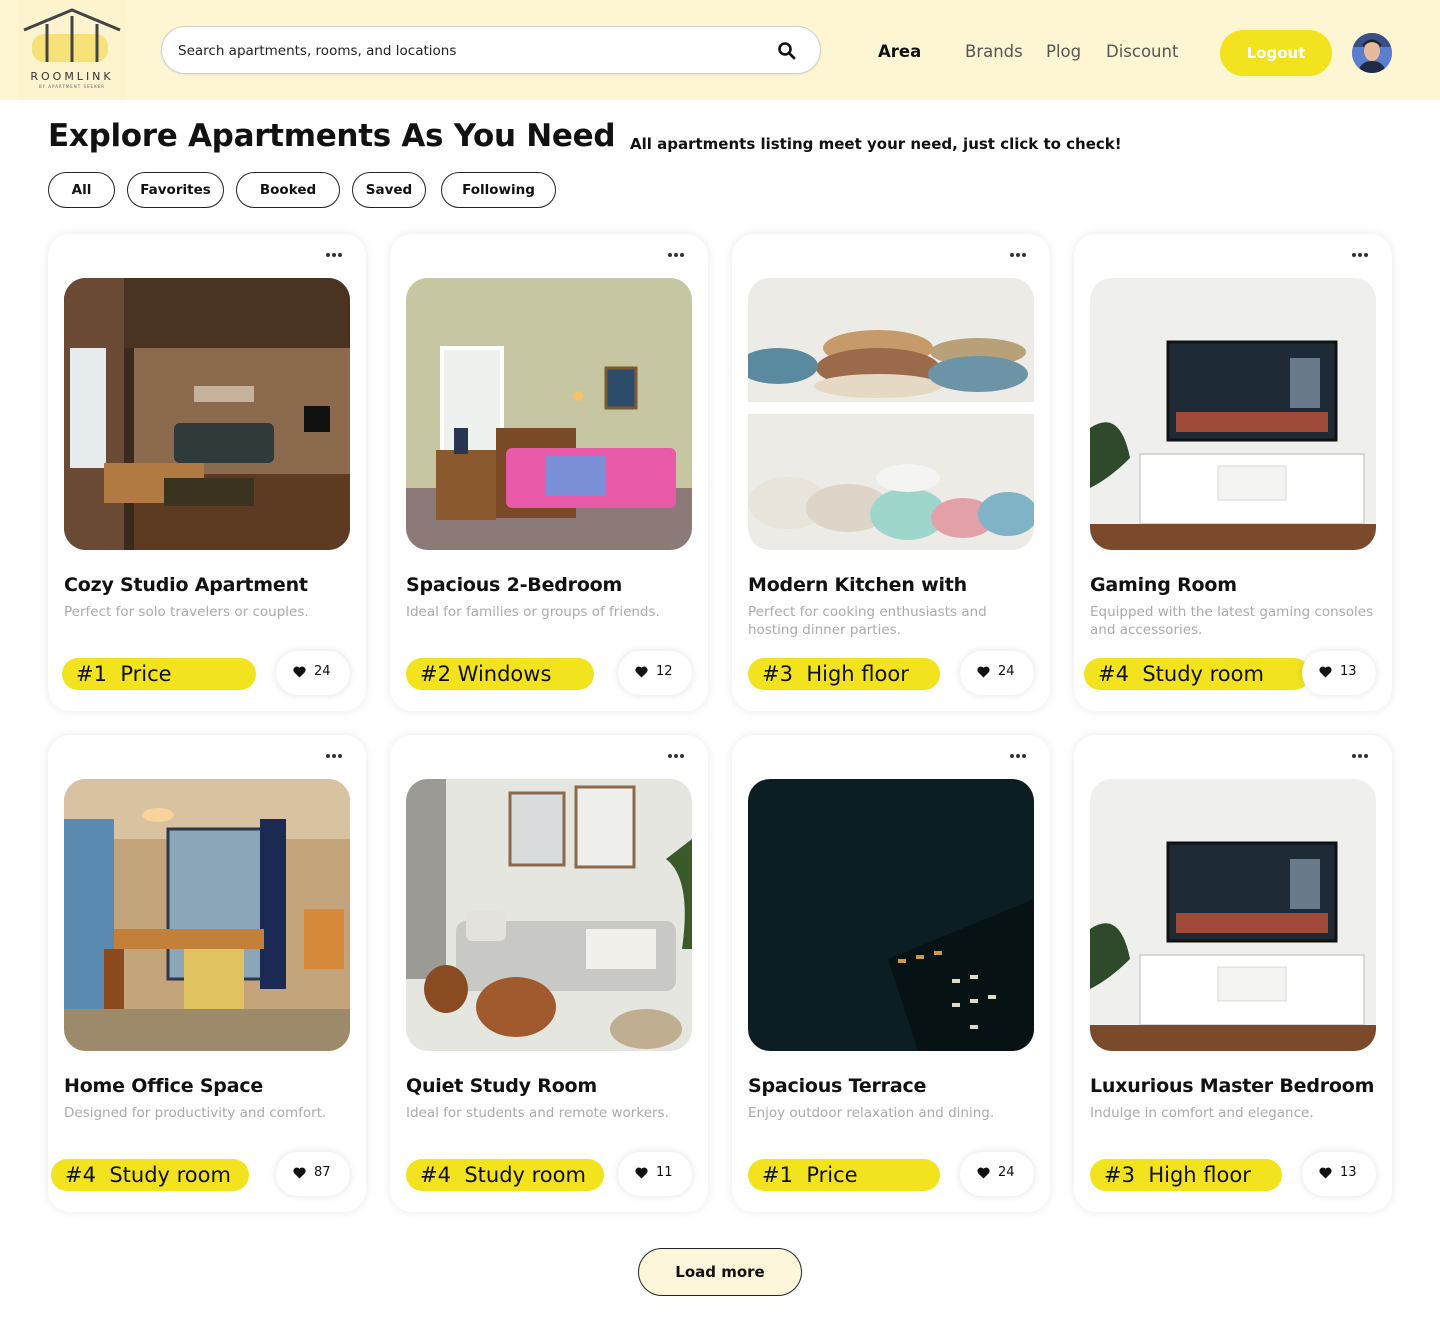 The width and height of the screenshot is (1440, 1325). What do you see at coordinates (1372, 53) in the screenshot?
I see `avatar` at bounding box center [1372, 53].